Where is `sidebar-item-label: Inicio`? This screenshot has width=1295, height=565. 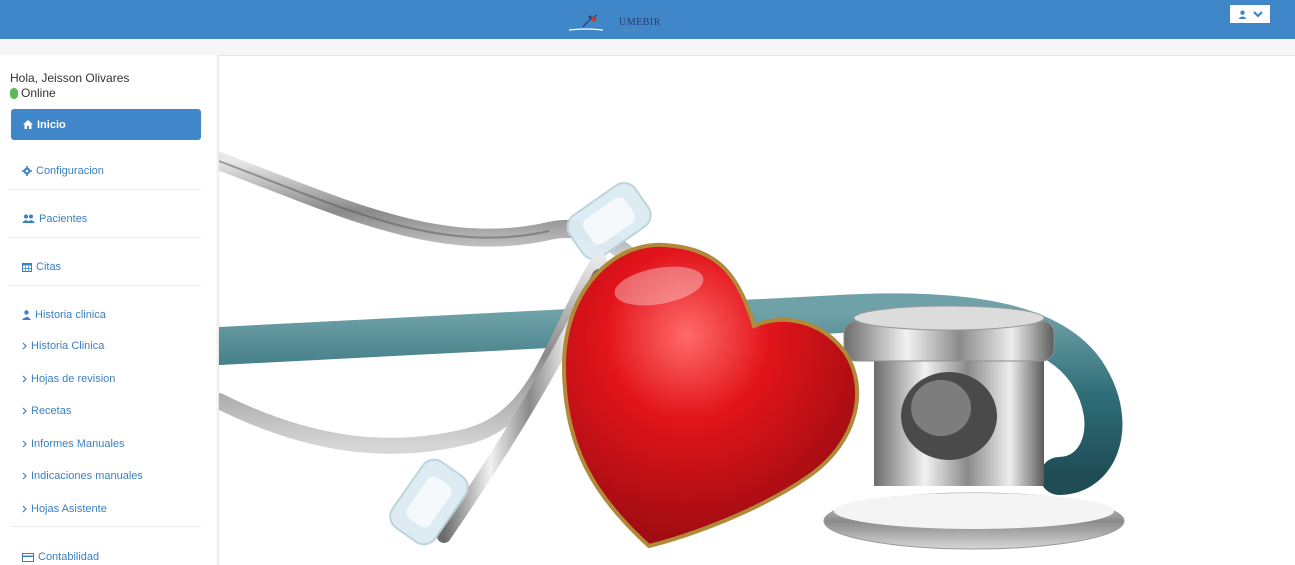
sidebar-item-label: Inicio is located at coordinates (51, 124).